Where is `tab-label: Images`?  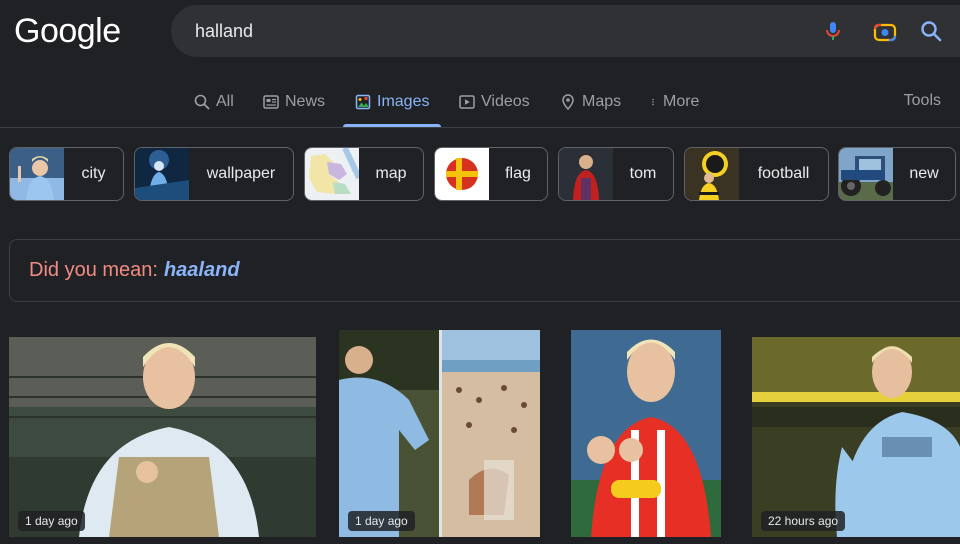 tab-label: Images is located at coordinates (403, 101).